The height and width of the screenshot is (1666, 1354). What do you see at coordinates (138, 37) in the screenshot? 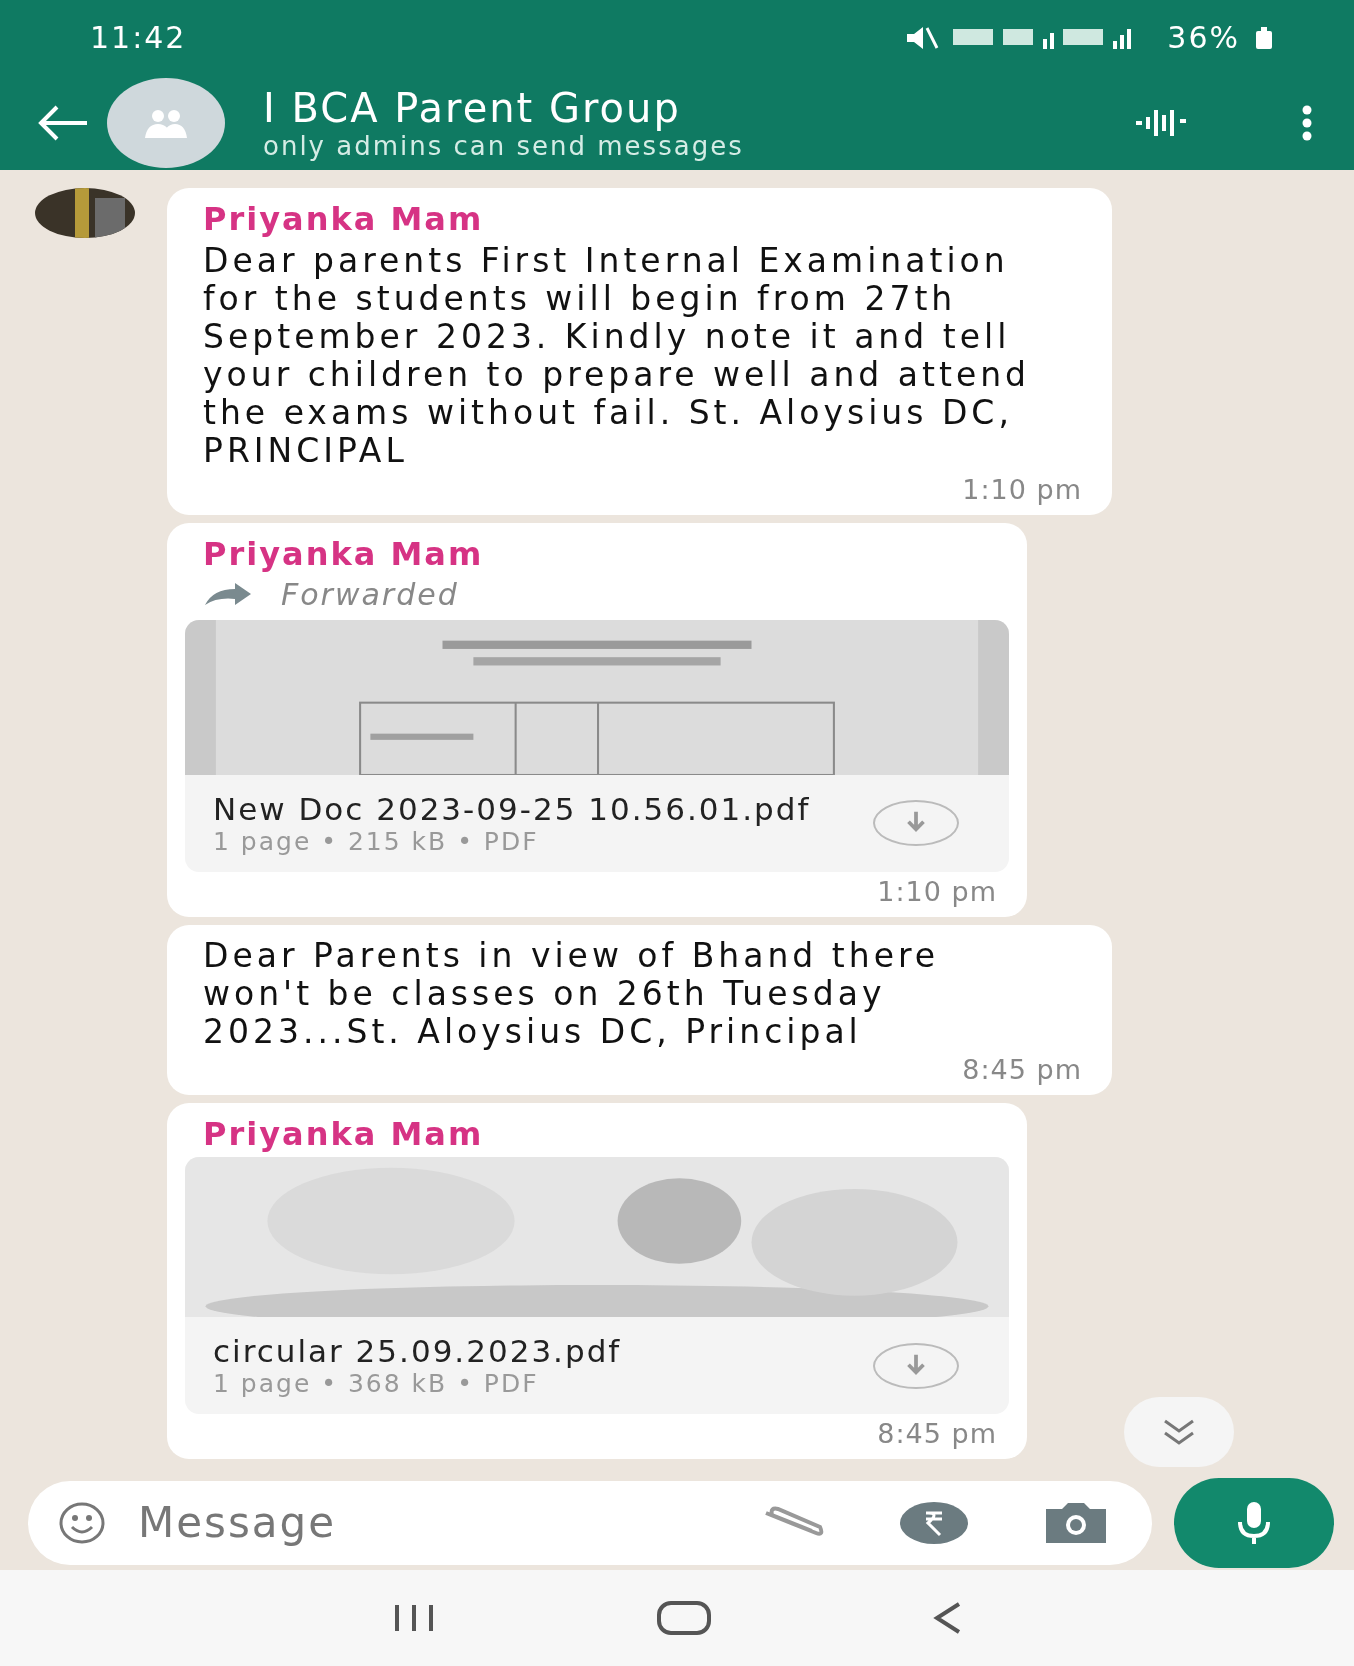
I see `status-time: 11:42` at bounding box center [138, 37].